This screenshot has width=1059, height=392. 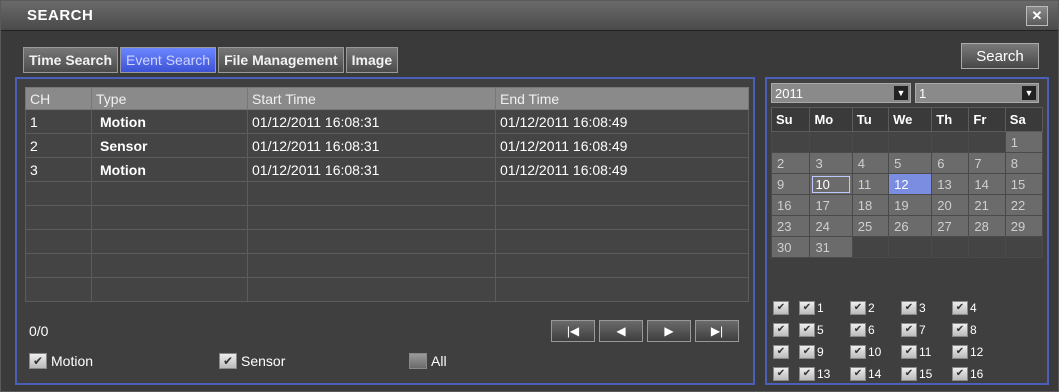 I want to click on calendar-day: 28, so click(x=987, y=226).